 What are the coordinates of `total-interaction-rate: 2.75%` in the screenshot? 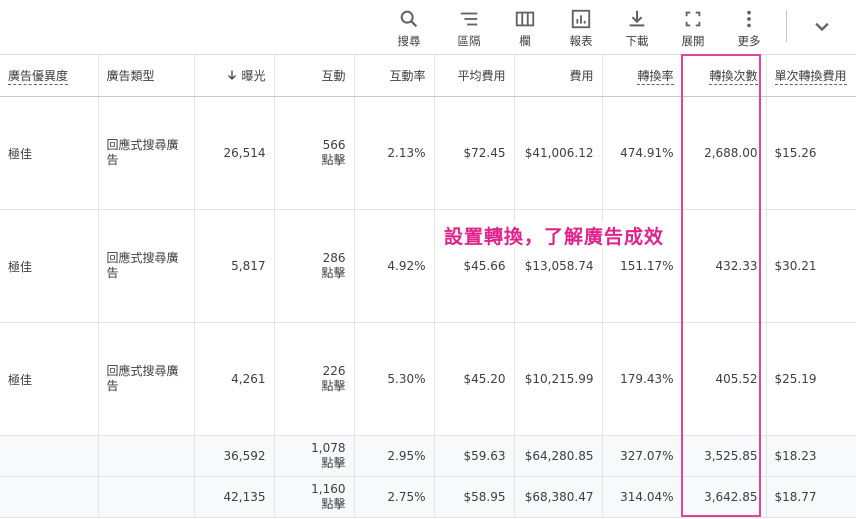 It's located at (394, 497).